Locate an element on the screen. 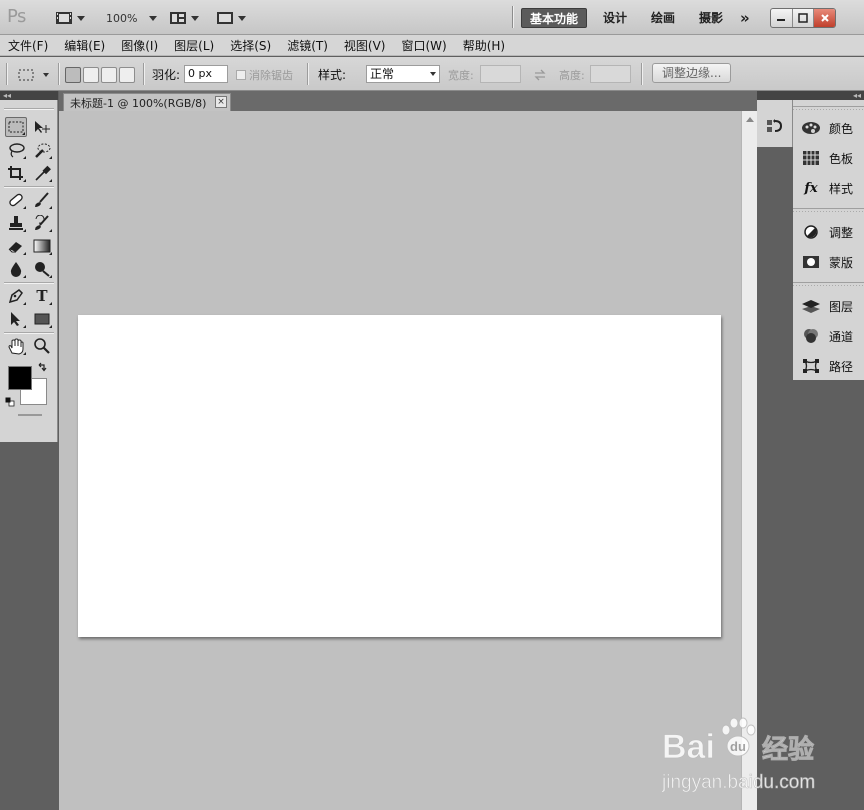  minimize-button is located at coordinates (782, 18).